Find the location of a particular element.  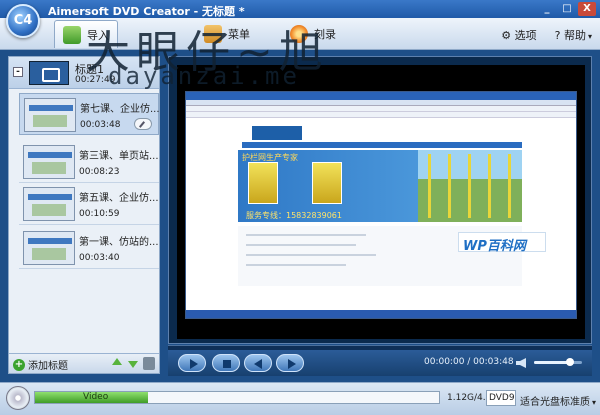

maximize-button: □ is located at coordinates (567, 9).